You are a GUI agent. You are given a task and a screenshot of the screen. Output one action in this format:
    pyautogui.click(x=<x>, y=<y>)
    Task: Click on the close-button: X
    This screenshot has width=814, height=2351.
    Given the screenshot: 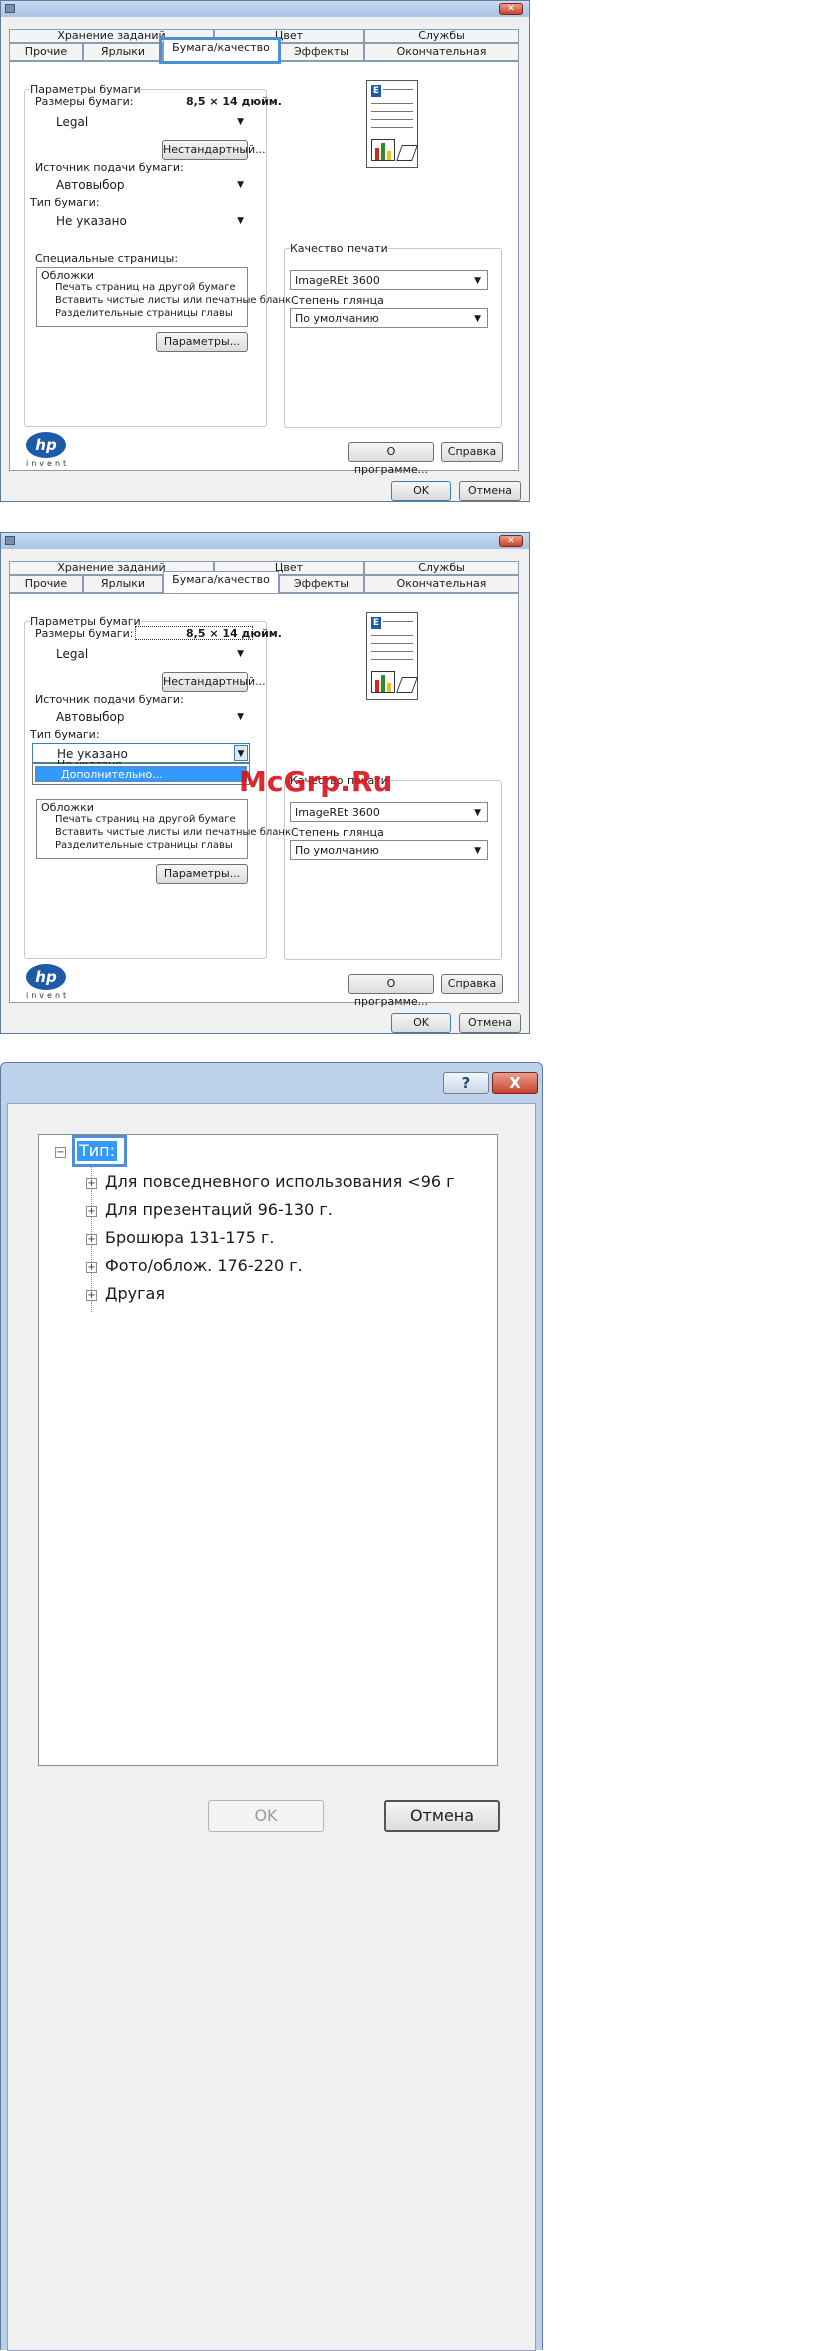 What is the action you would take?
    pyautogui.click(x=515, y=1083)
    